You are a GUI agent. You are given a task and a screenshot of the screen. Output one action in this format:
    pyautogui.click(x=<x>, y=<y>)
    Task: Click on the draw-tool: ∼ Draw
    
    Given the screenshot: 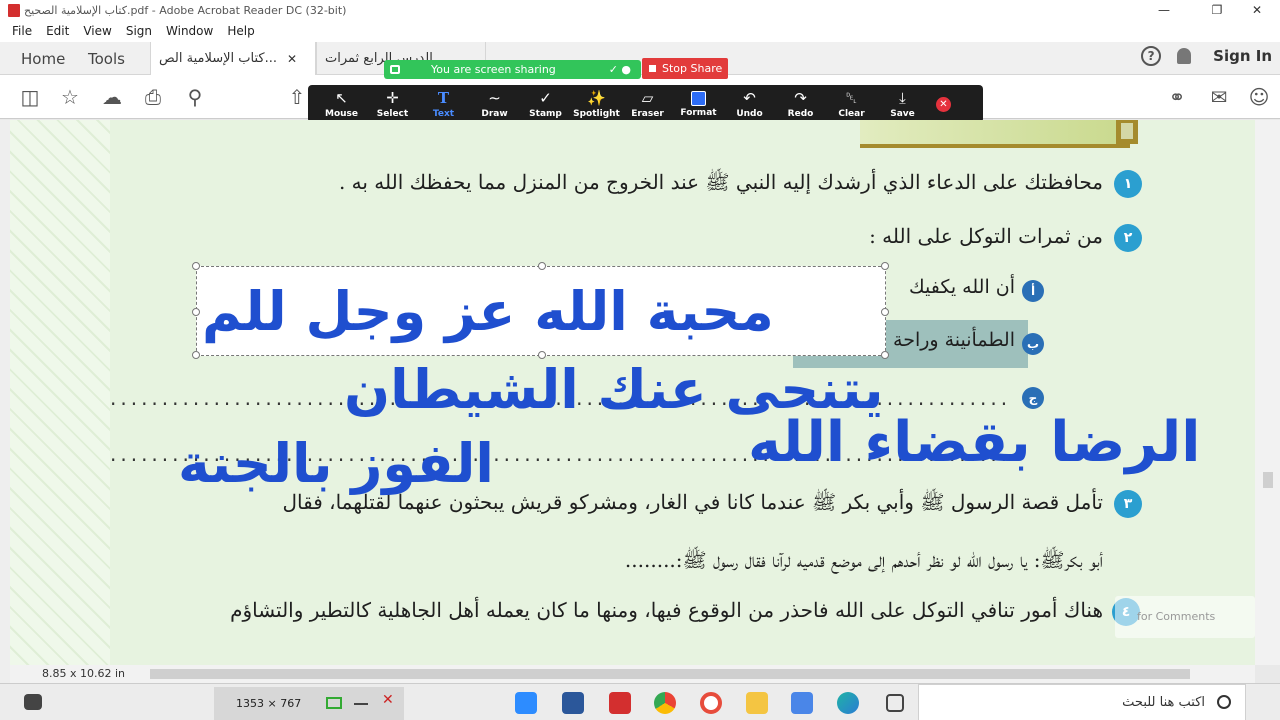 What is the action you would take?
    pyautogui.click(x=494, y=104)
    